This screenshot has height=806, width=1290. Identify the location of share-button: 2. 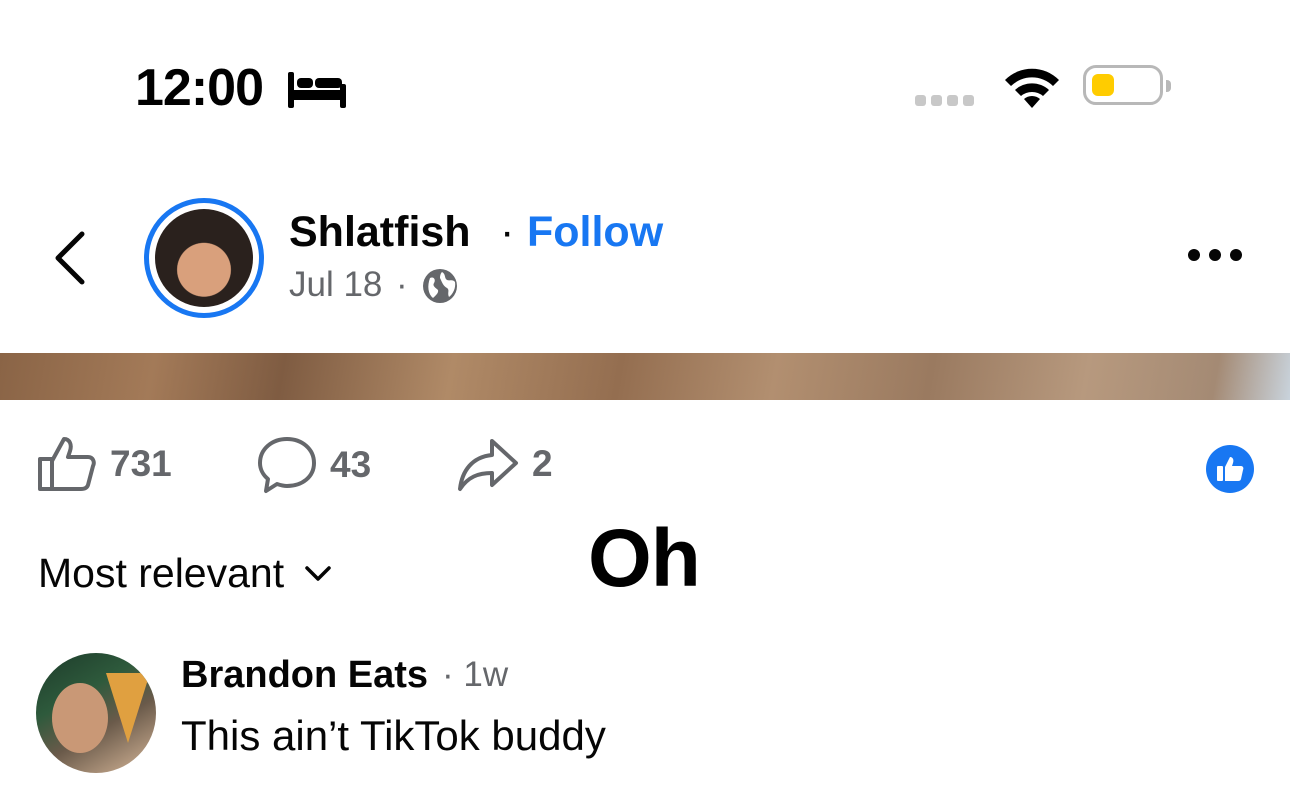
(504, 464).